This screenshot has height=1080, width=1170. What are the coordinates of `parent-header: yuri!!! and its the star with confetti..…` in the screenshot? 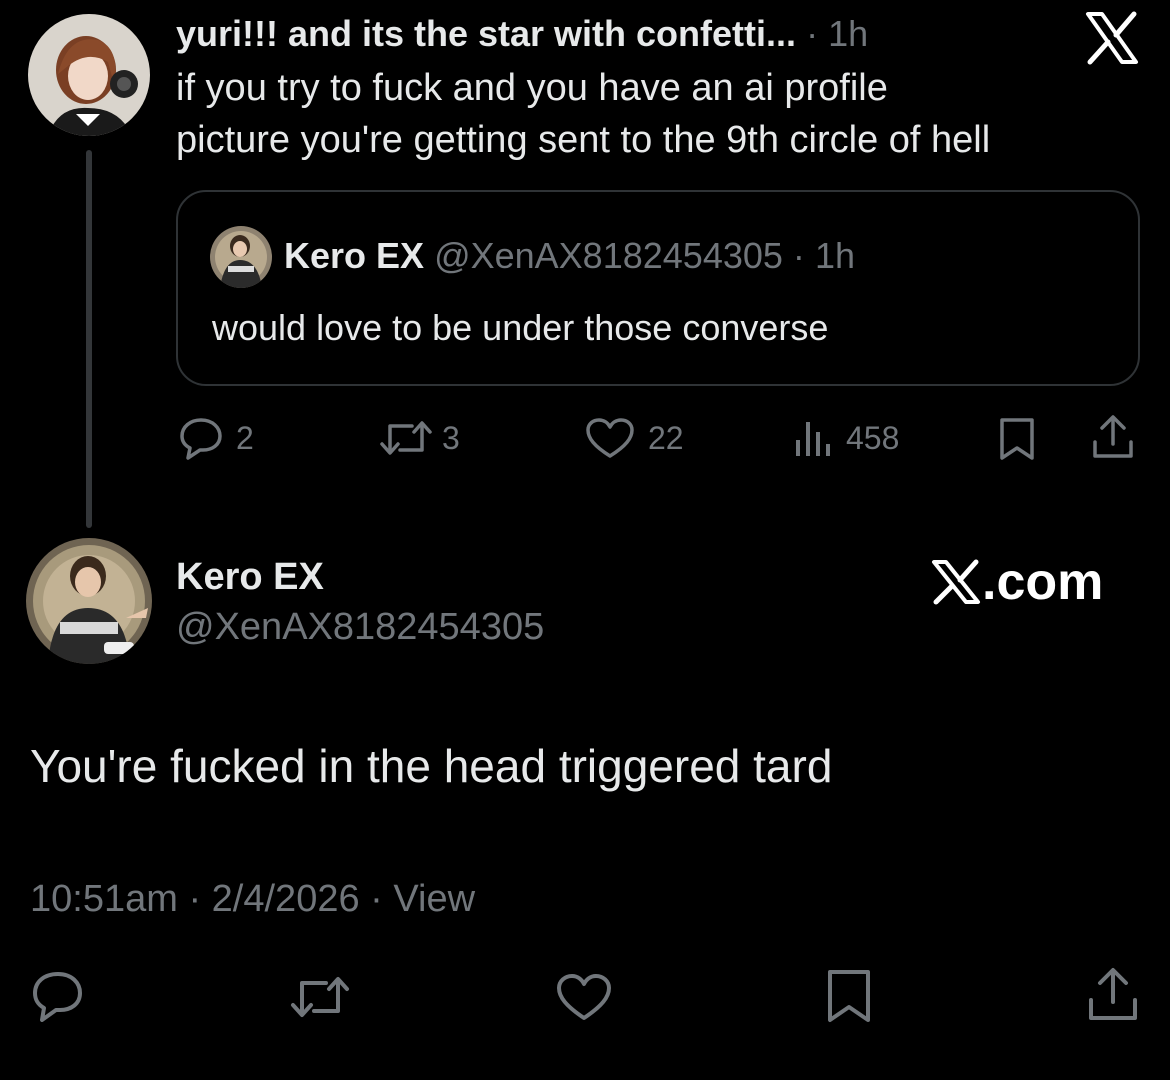 It's located at (591, 34).